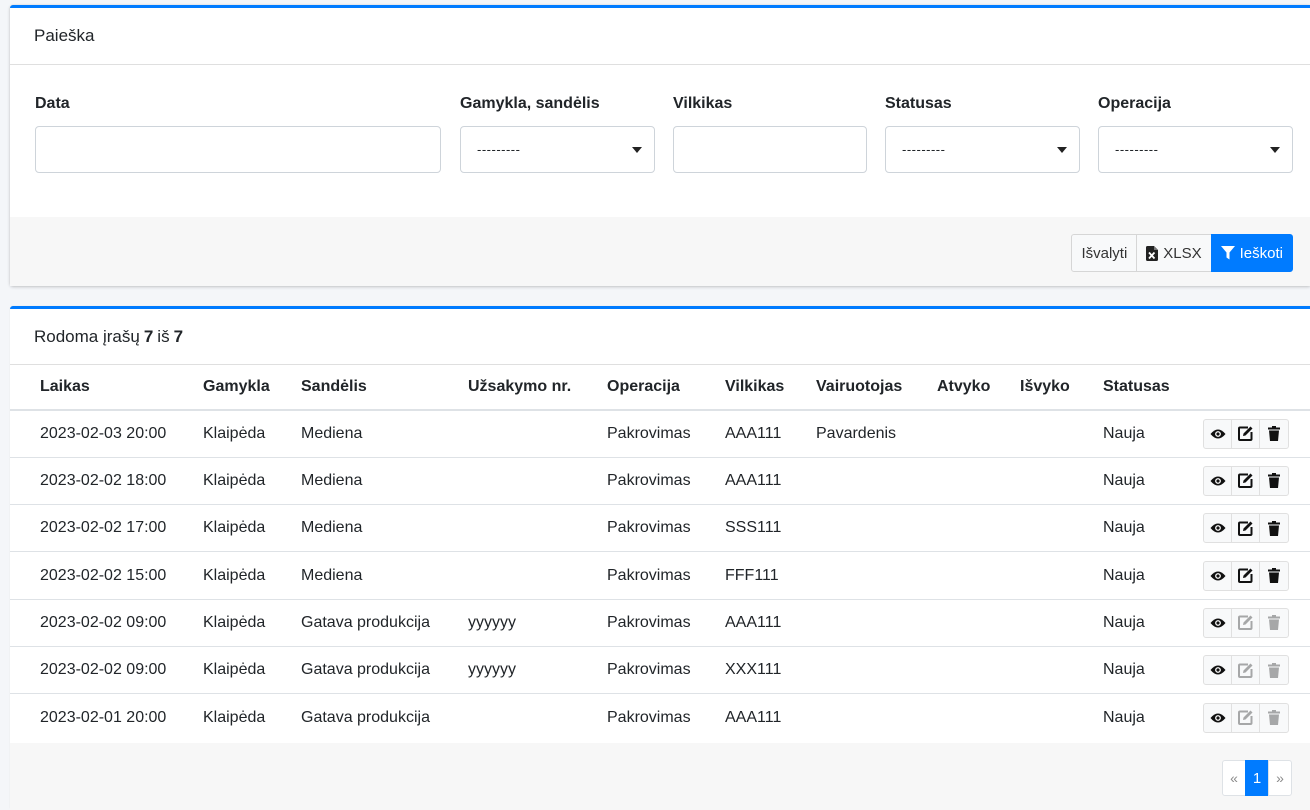 The image size is (1310, 810). What do you see at coordinates (1153, 388) in the screenshot?
I see `column-header: Statusas` at bounding box center [1153, 388].